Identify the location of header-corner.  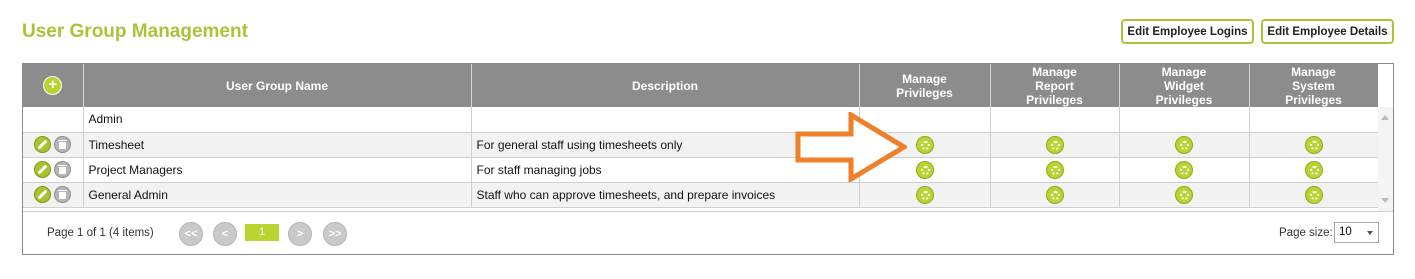
(1385, 85).